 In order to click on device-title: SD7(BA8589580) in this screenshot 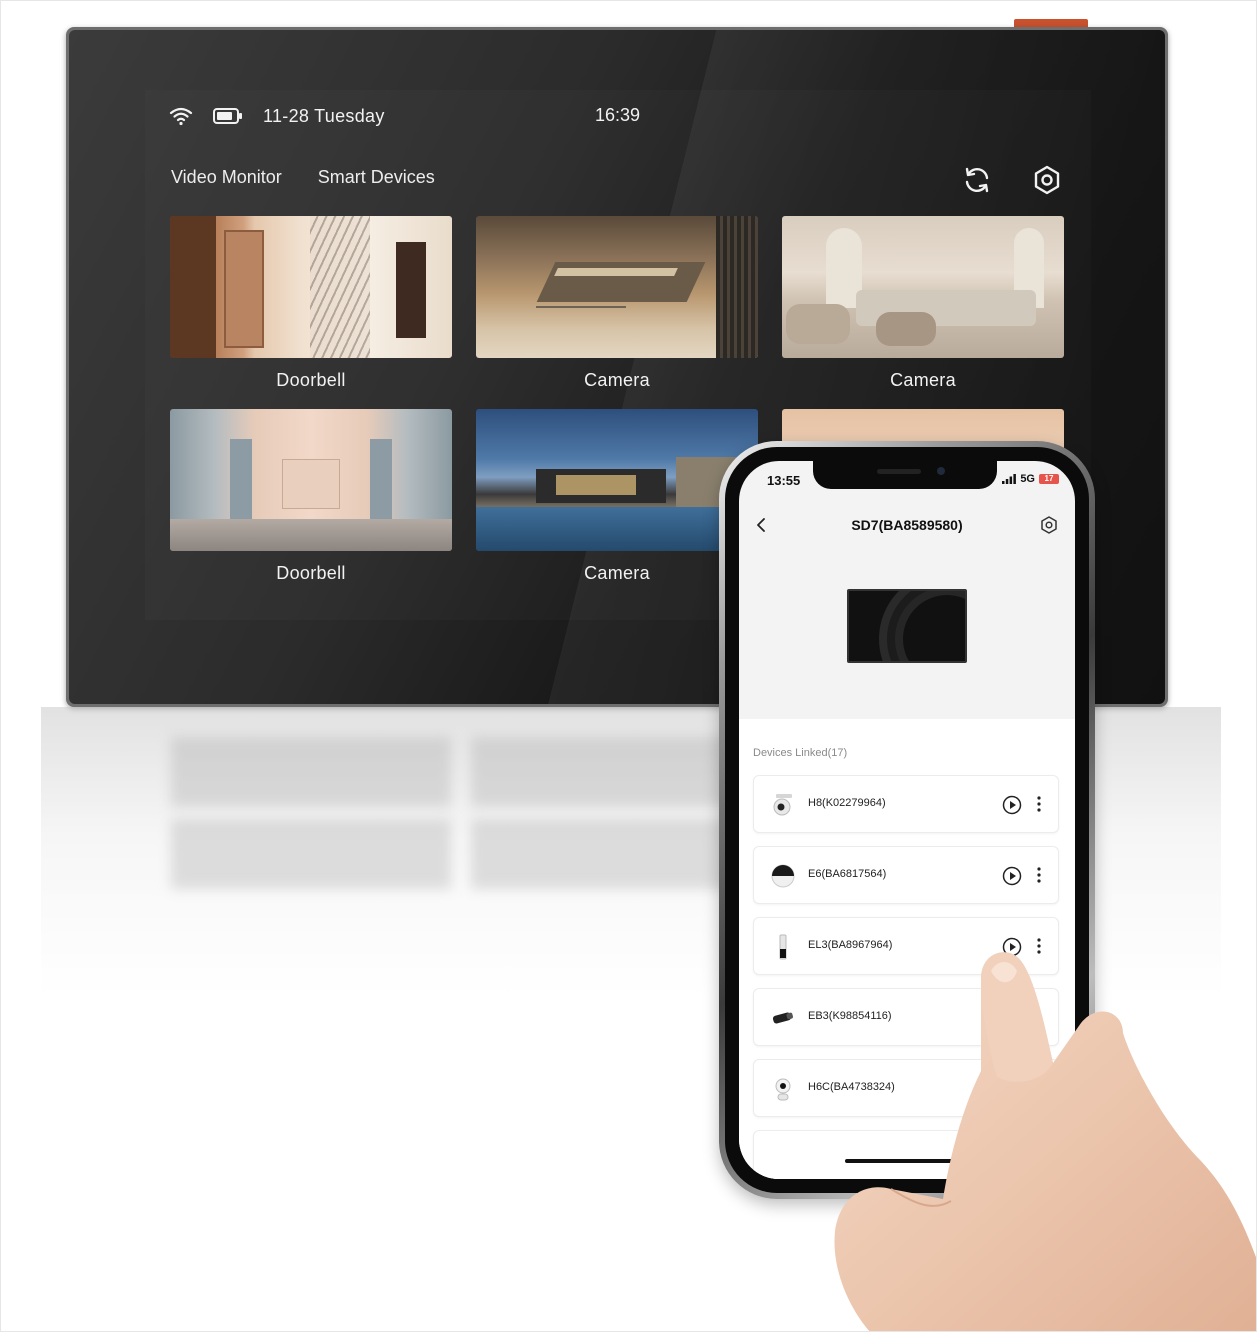, I will do `click(907, 525)`.